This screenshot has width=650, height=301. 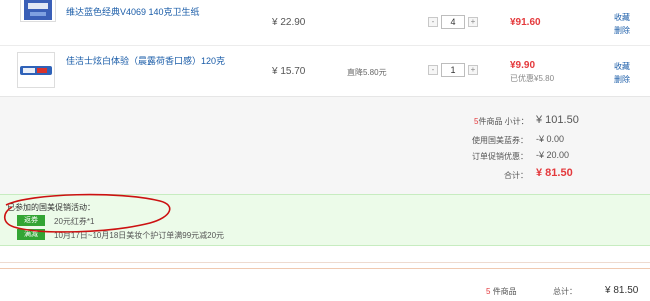 What do you see at coordinates (532, 78) in the screenshot?
I see `discount-amount: 已优惠¥5.80` at bounding box center [532, 78].